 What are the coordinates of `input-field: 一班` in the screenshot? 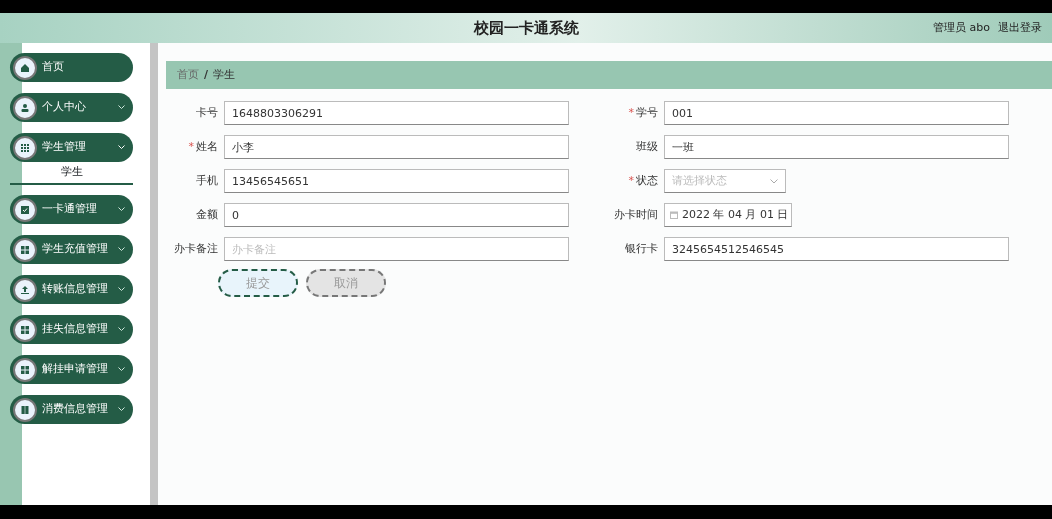 It's located at (836, 147).